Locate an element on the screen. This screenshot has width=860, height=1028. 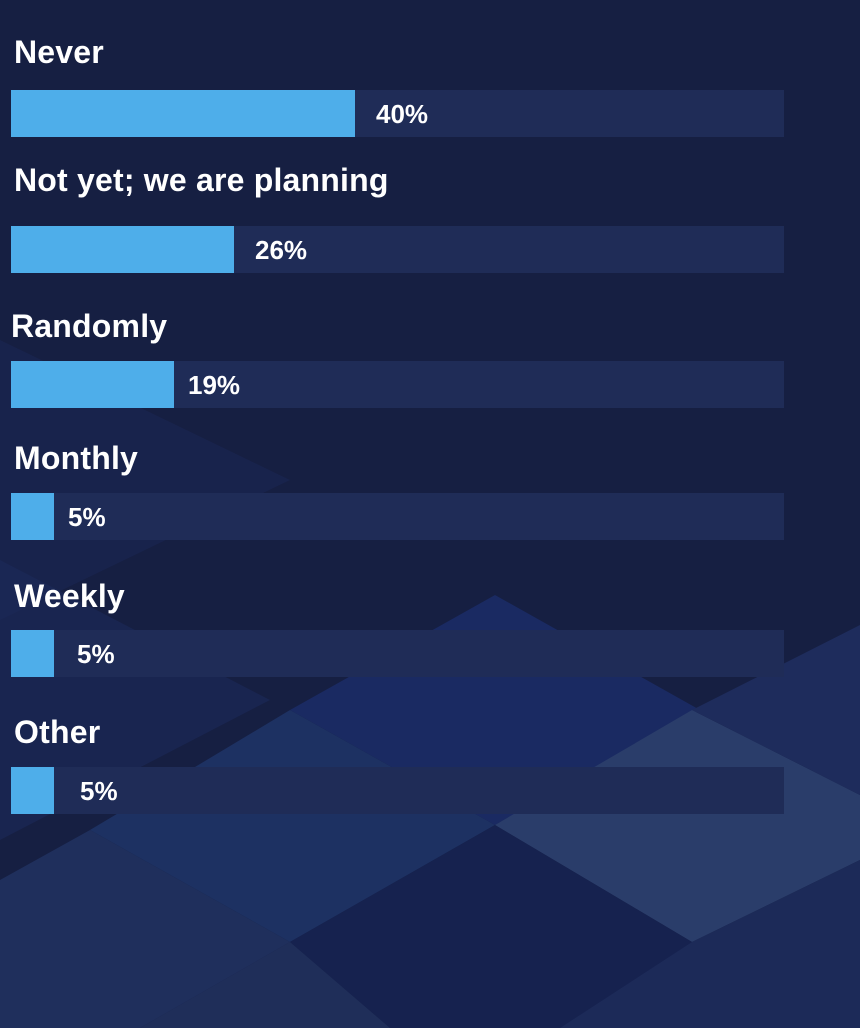
category-label: Not yet; we are planning is located at coordinates (201, 180).